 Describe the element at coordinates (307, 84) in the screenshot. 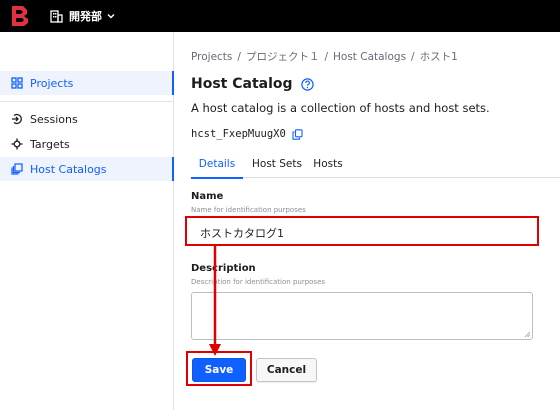

I see `help-icon` at that location.